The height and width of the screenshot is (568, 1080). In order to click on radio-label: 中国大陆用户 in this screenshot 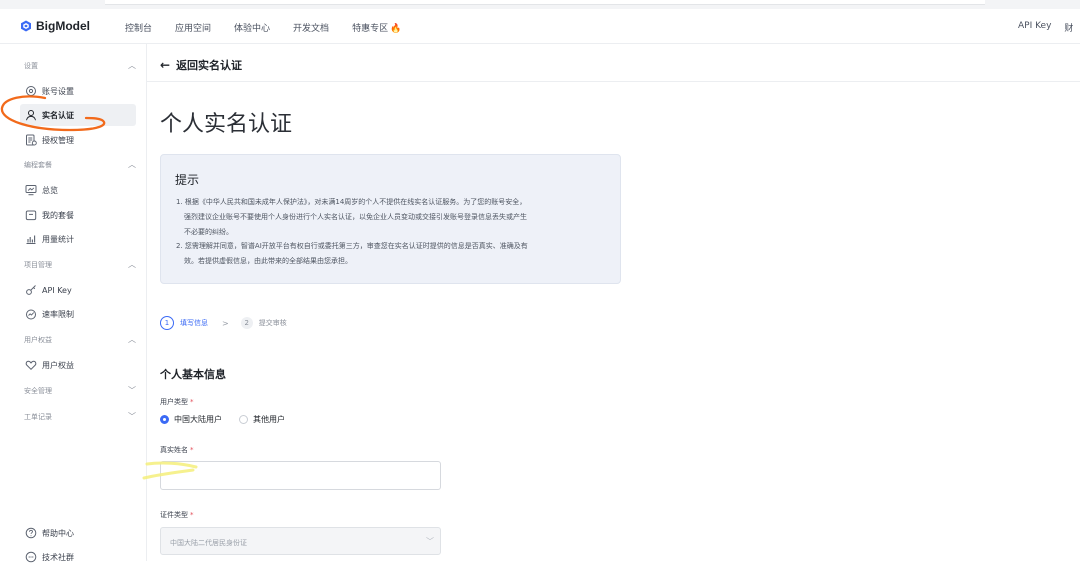, I will do `click(198, 419)`.